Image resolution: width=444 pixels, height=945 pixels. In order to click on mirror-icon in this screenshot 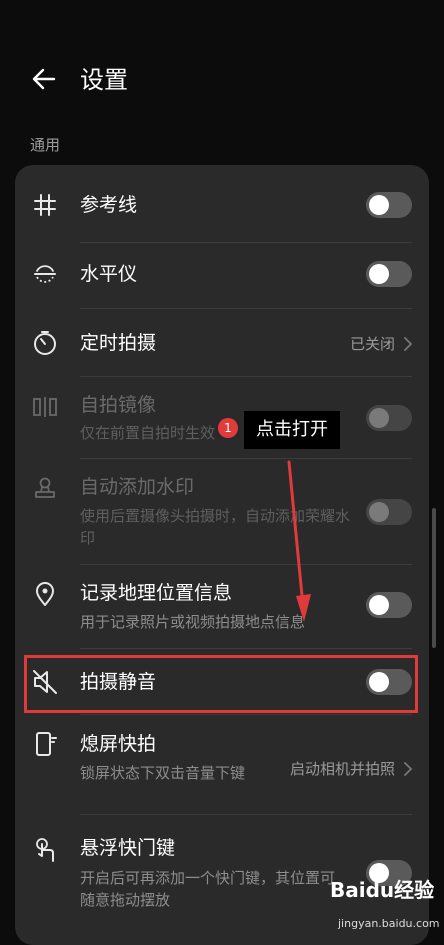, I will do `click(45, 407)`.